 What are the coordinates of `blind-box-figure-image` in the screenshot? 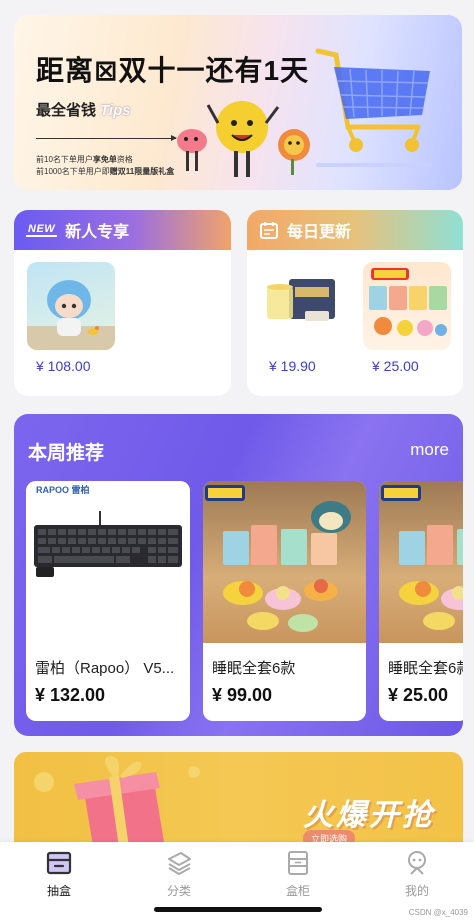 It's located at (71, 315).